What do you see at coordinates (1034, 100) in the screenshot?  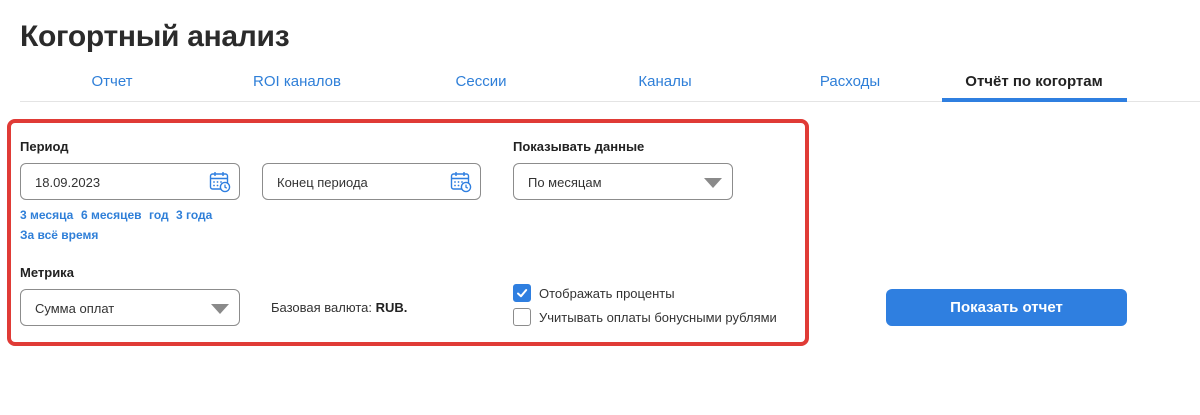 I see `active-tab-underline` at bounding box center [1034, 100].